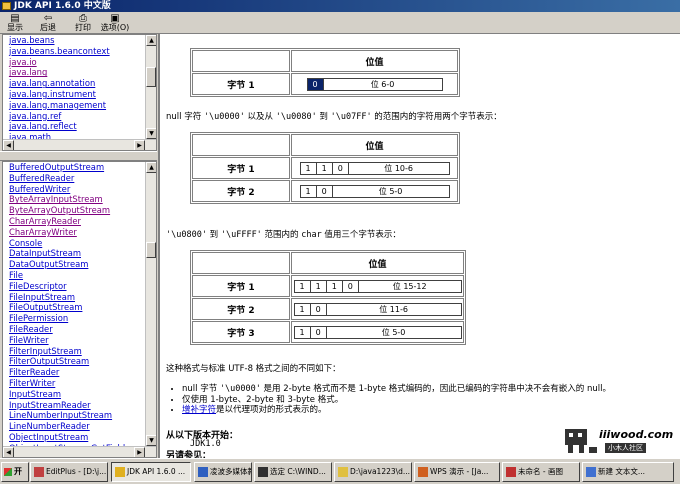 This screenshot has width=680, height=484. Describe the element at coordinates (76, 126) in the screenshot. I see `package-link: java.lang.reflect` at that location.